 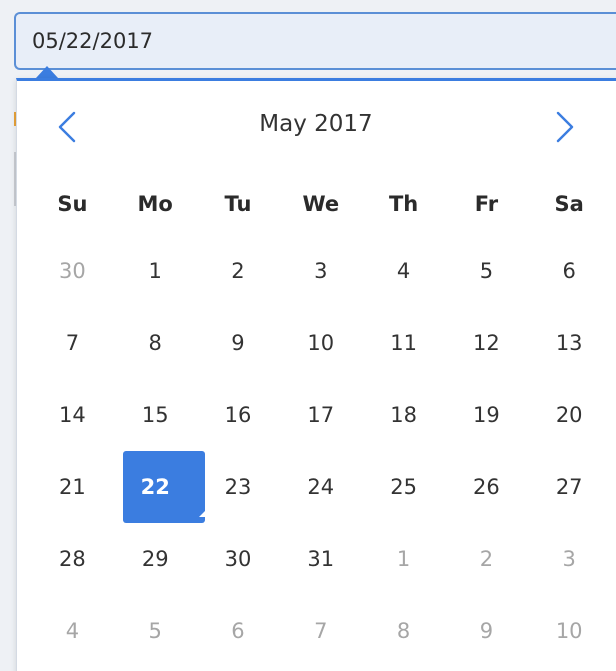 I want to click on weekday-label: Mo, so click(x=155, y=204).